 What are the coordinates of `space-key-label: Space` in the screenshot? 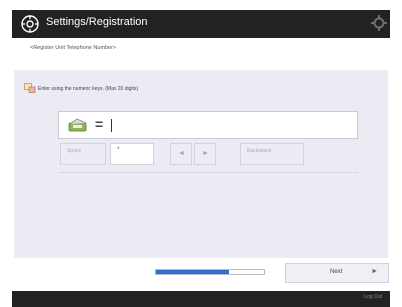 It's located at (74, 151).